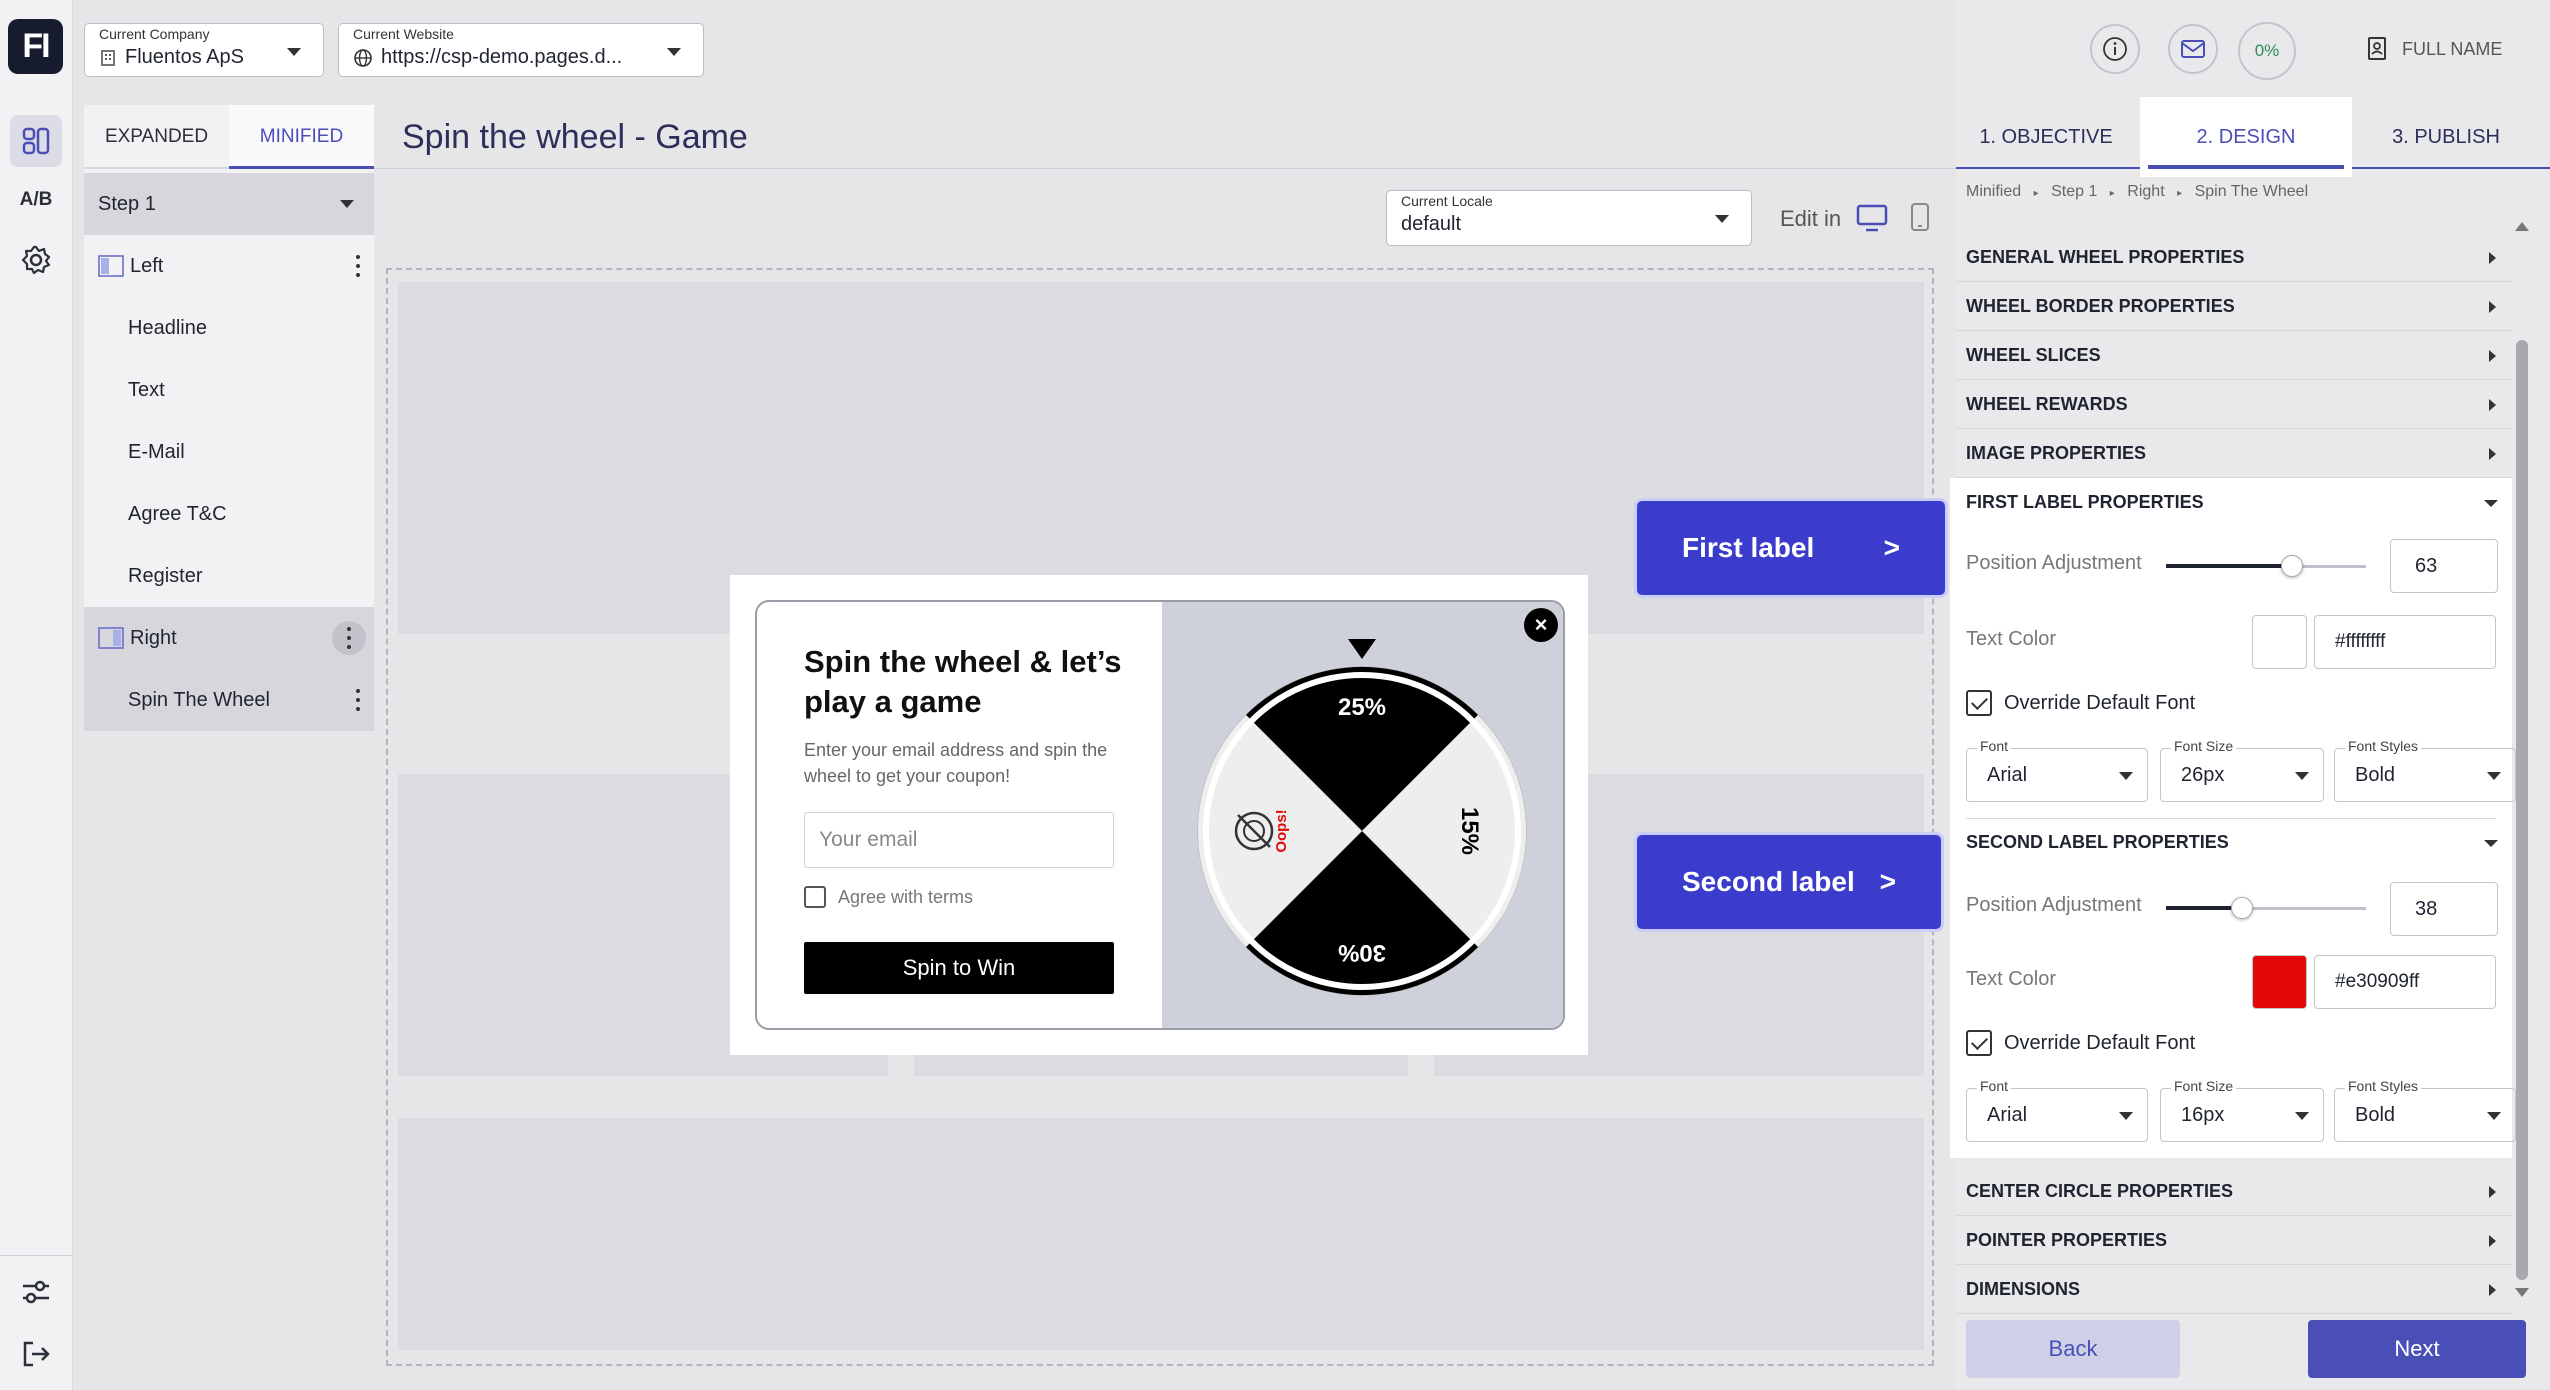 Image resolution: width=2550 pixels, height=1390 pixels. I want to click on ab-label: A/B, so click(36, 199).